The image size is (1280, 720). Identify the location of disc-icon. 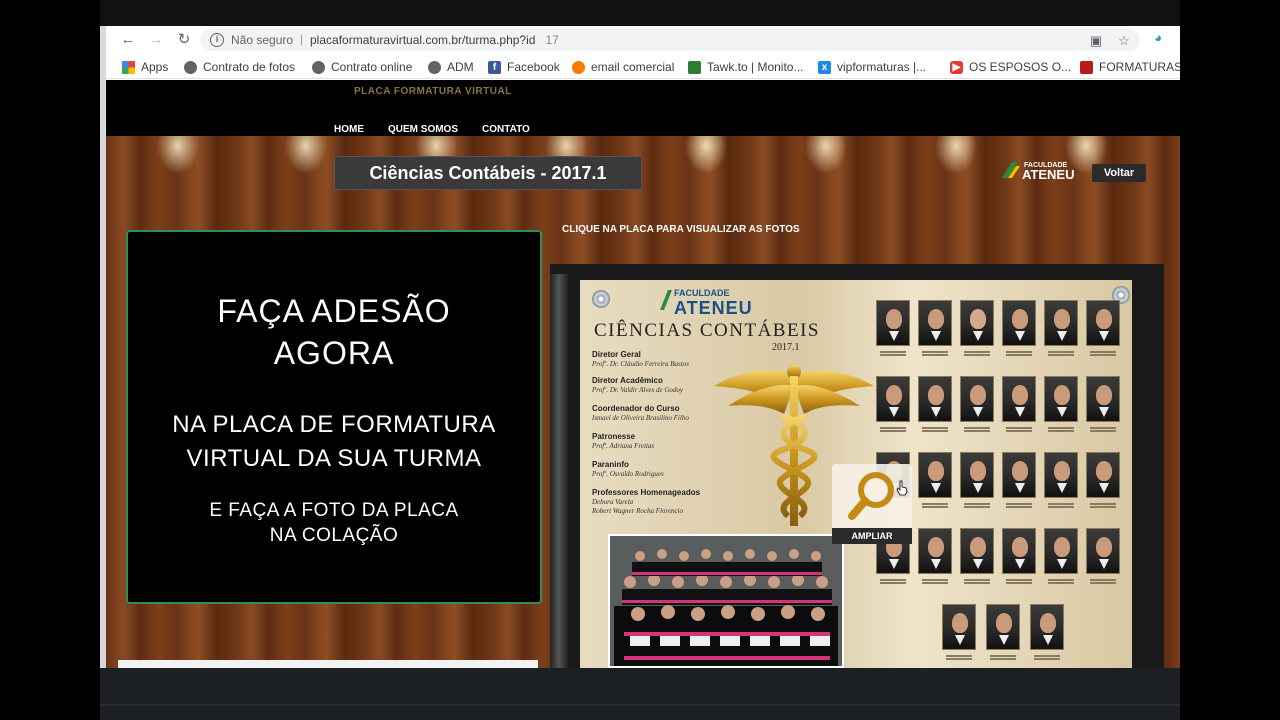
(601, 299).